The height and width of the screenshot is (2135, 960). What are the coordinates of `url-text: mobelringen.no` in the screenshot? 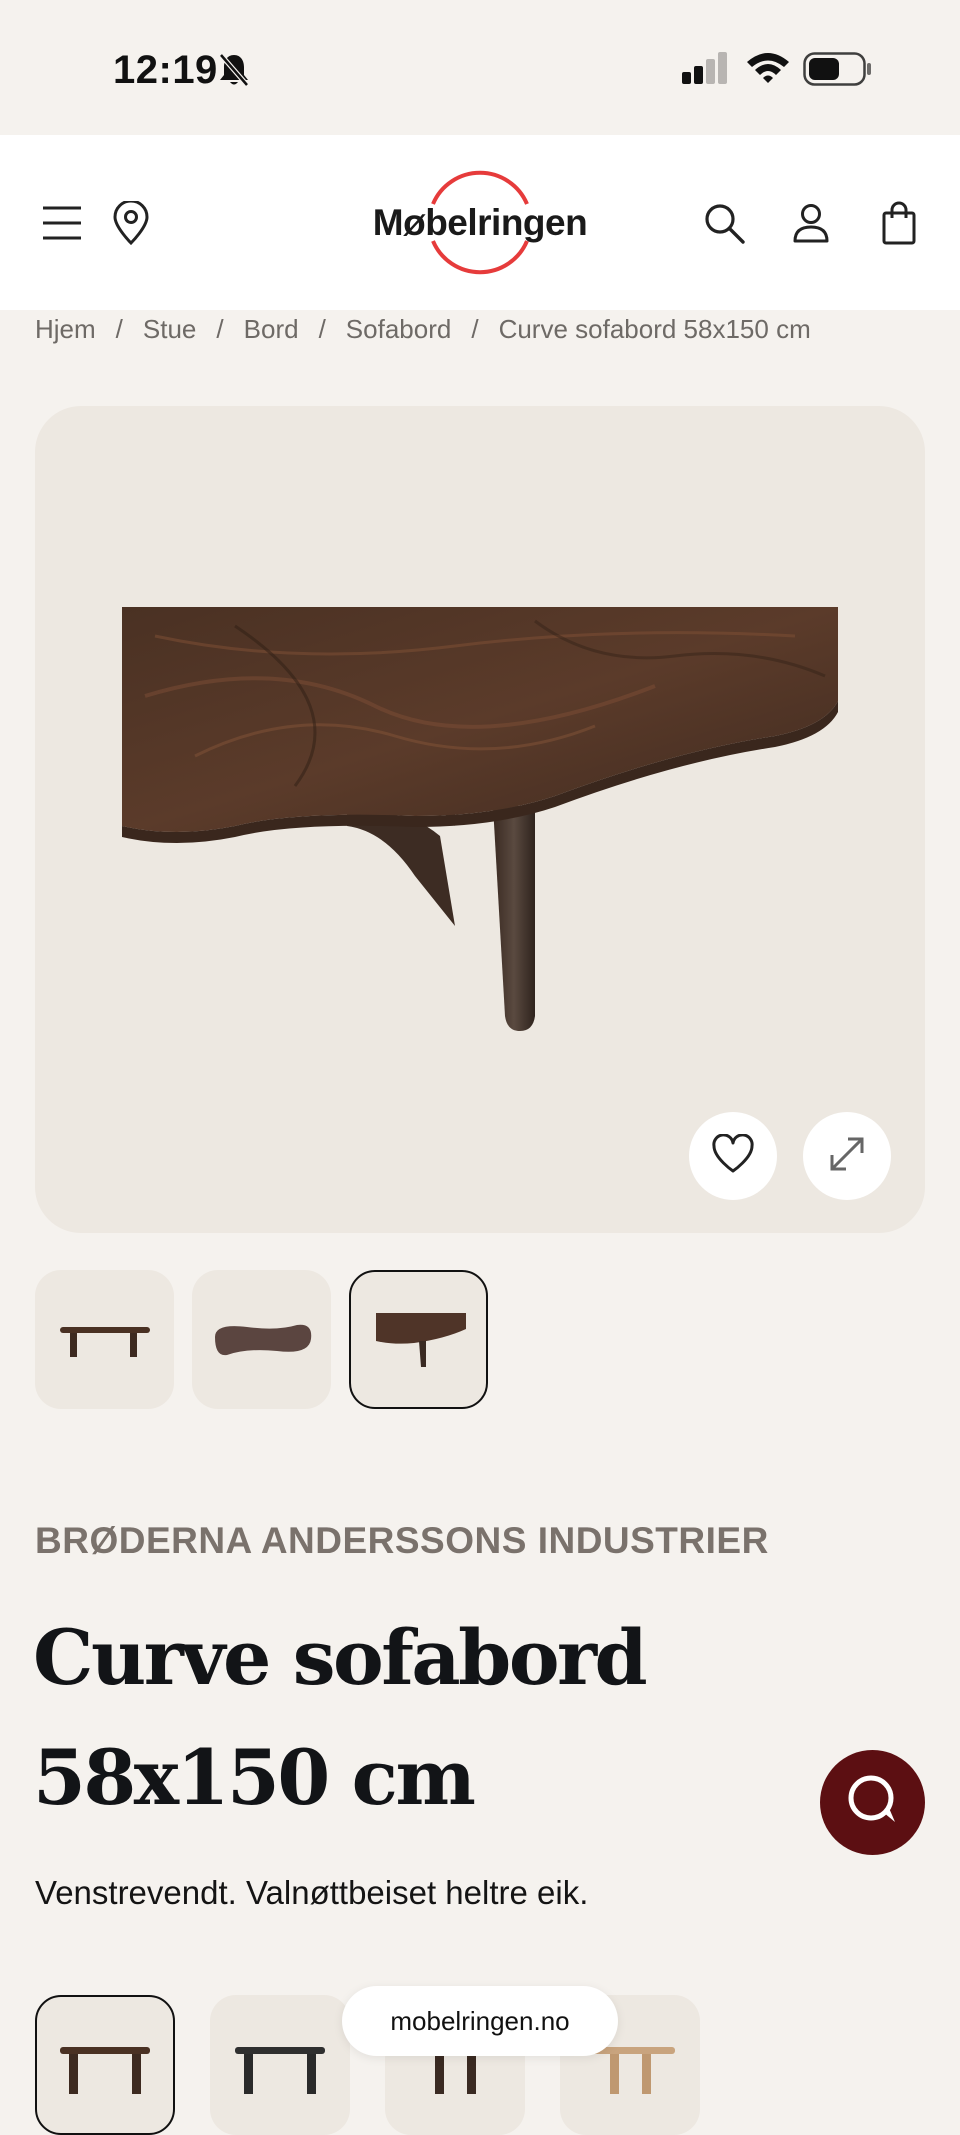 It's located at (480, 2020).